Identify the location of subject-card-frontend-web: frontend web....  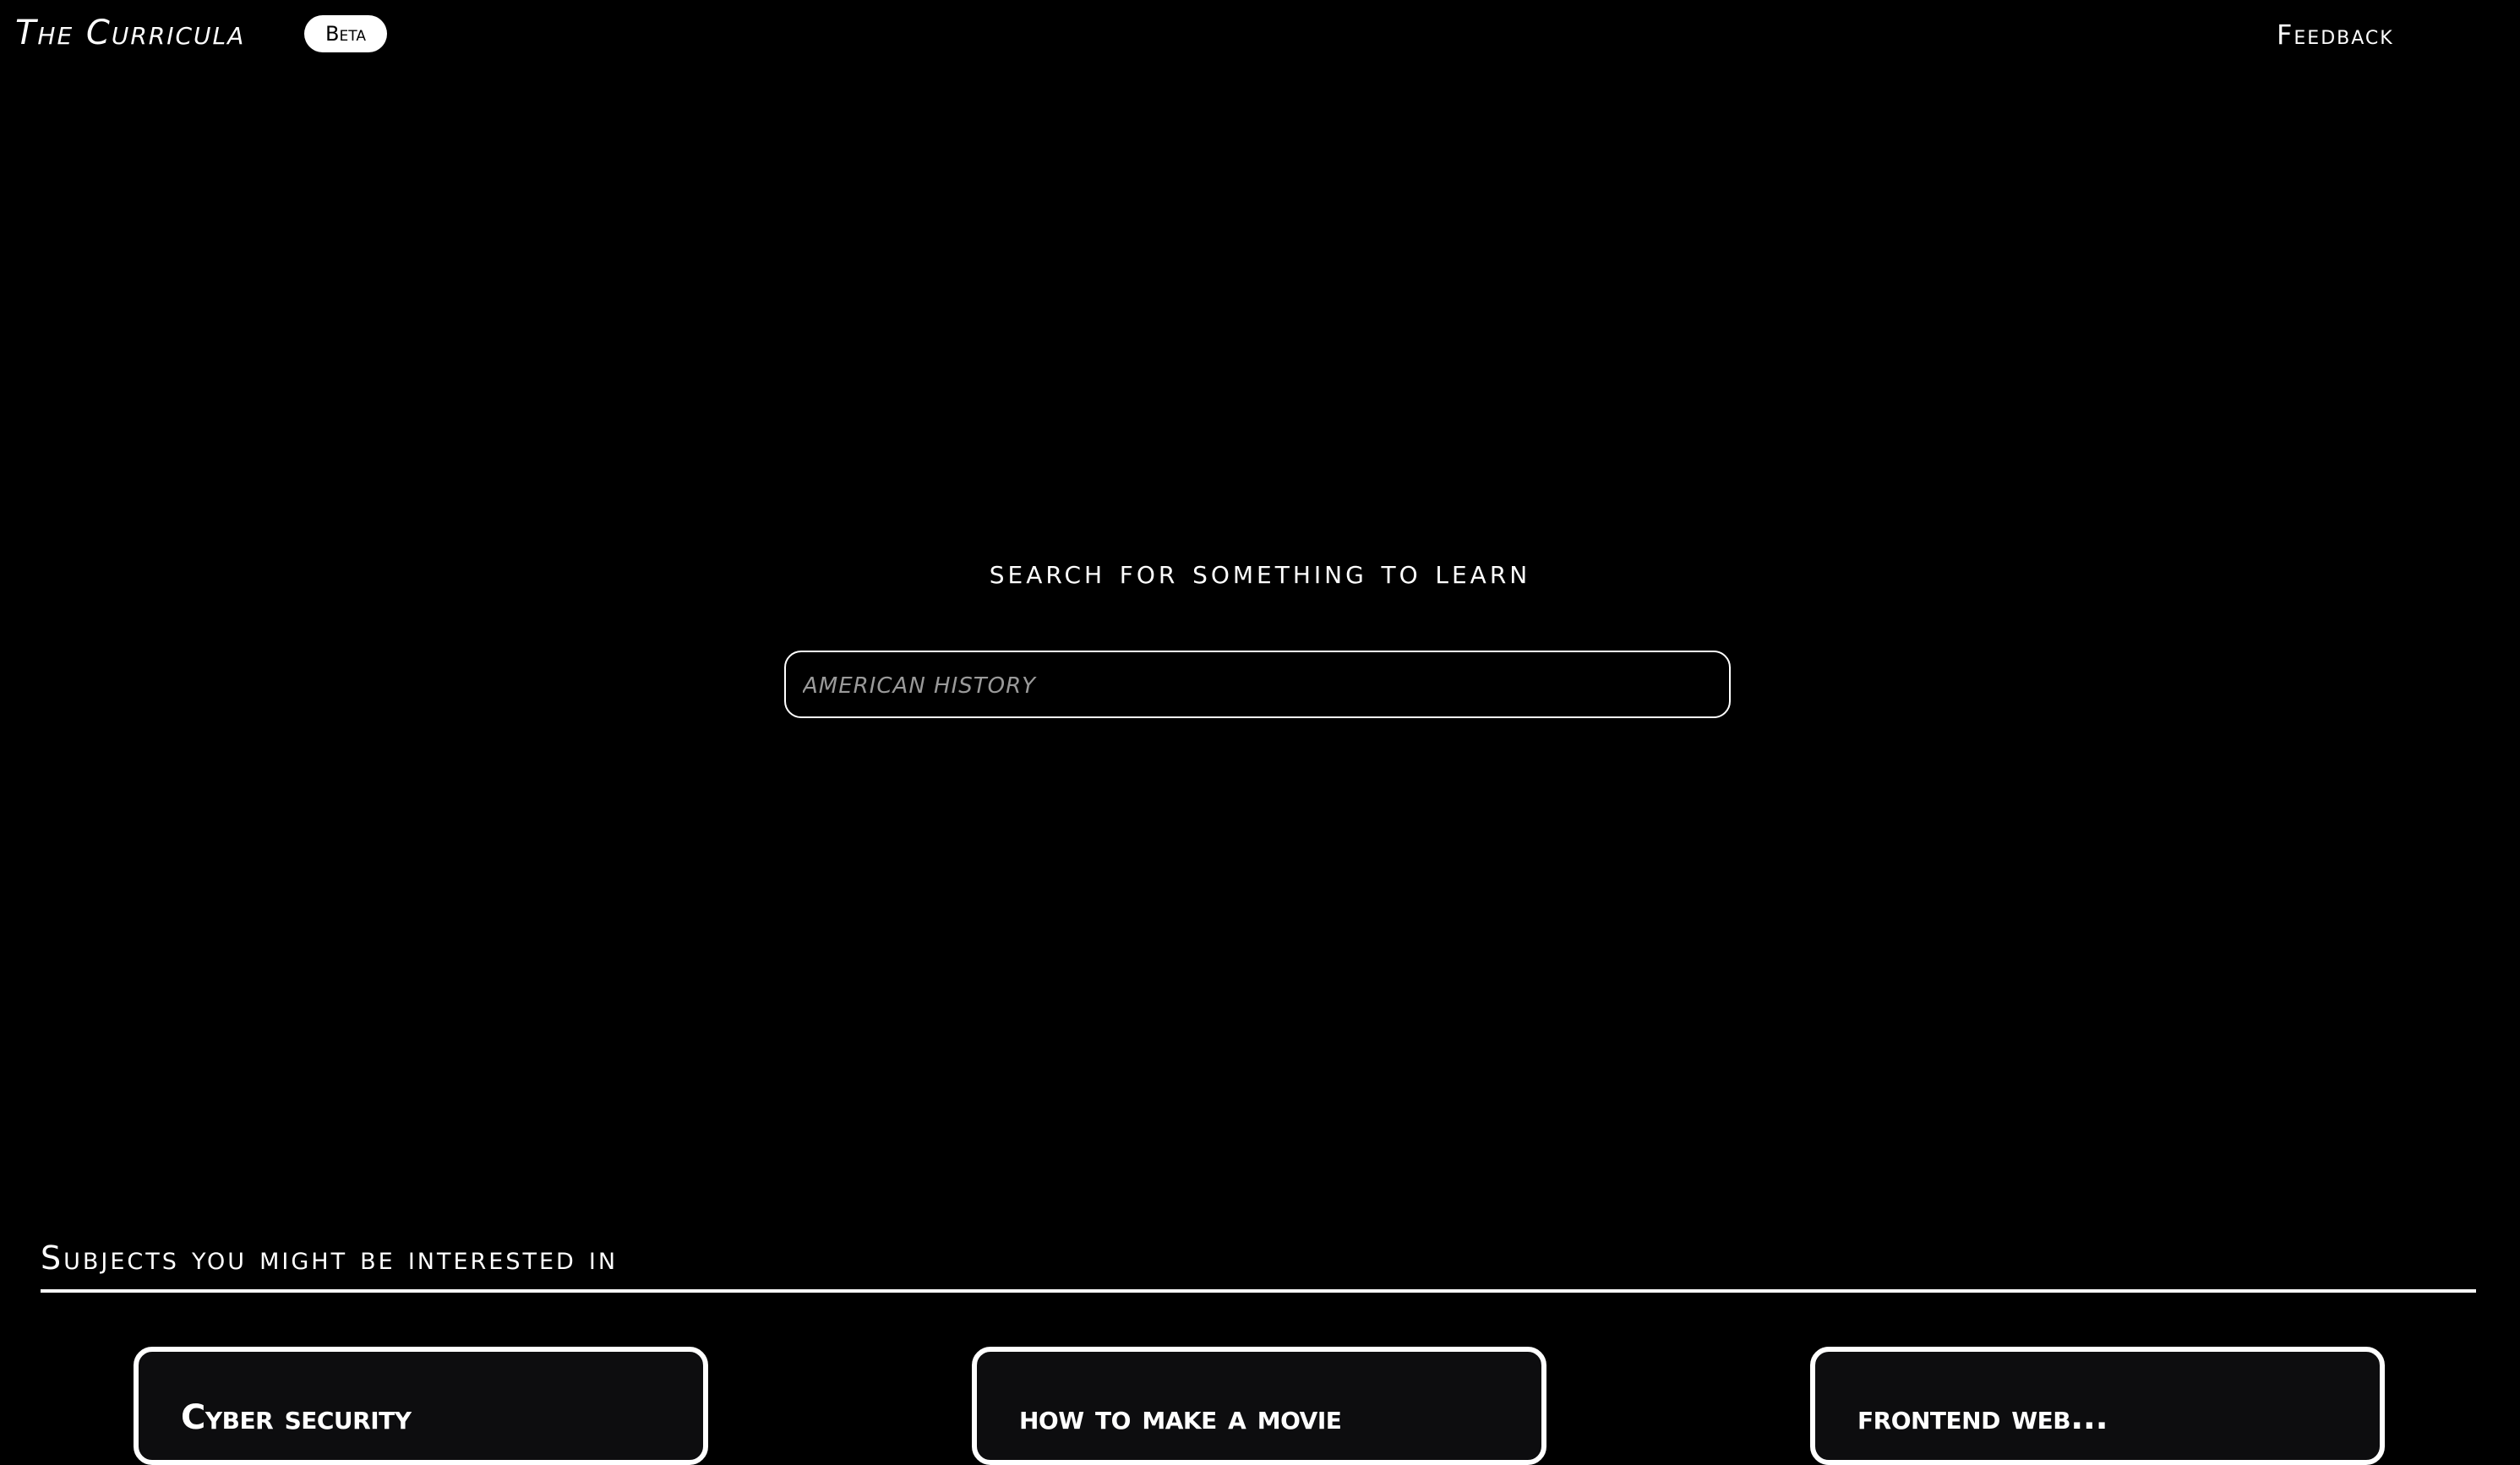
(2097, 1406).